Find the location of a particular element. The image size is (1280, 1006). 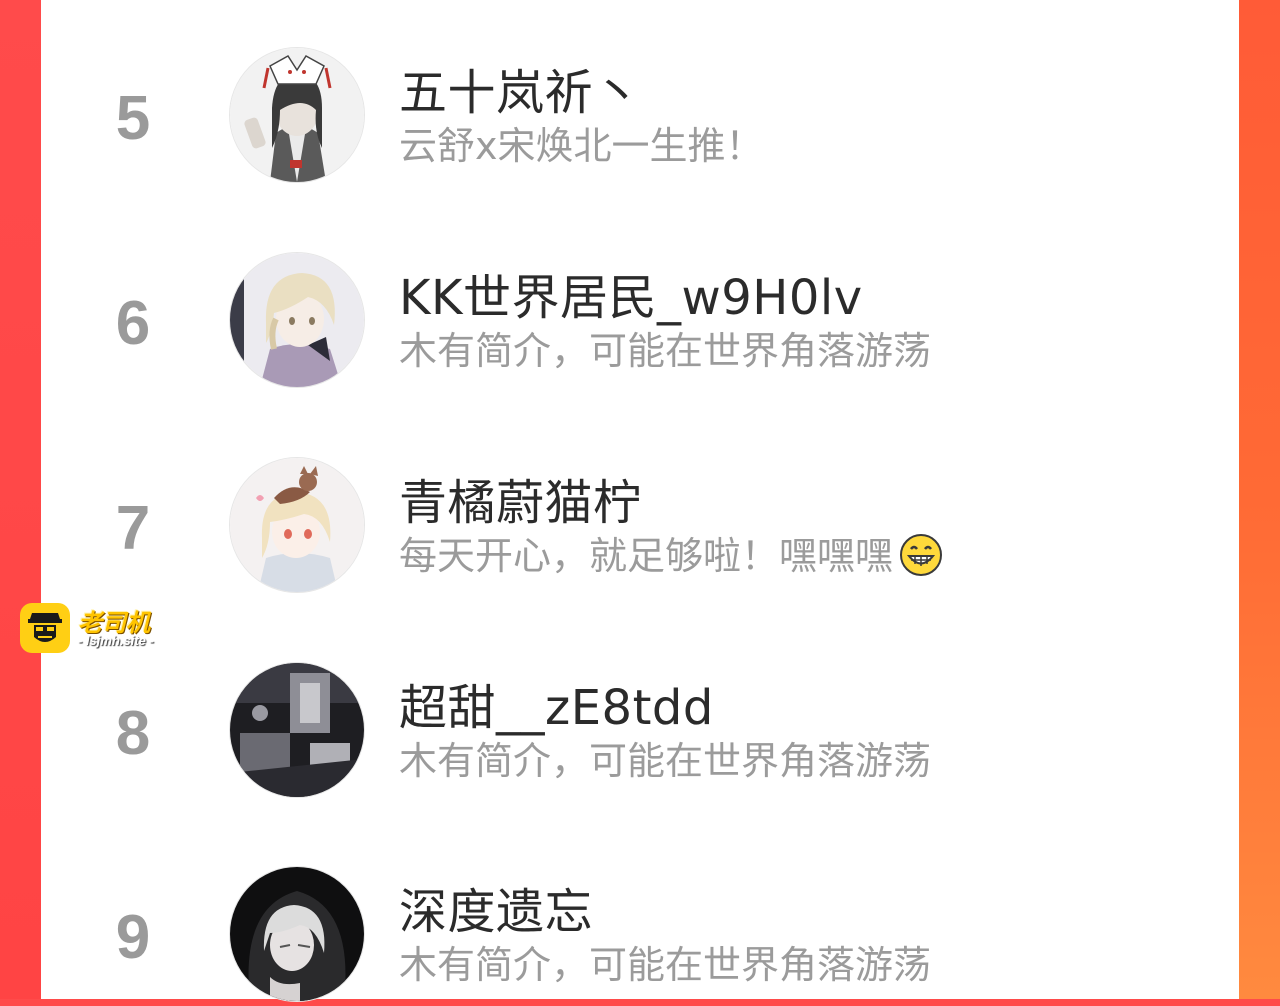

driver-face-icon is located at coordinates (45, 628).